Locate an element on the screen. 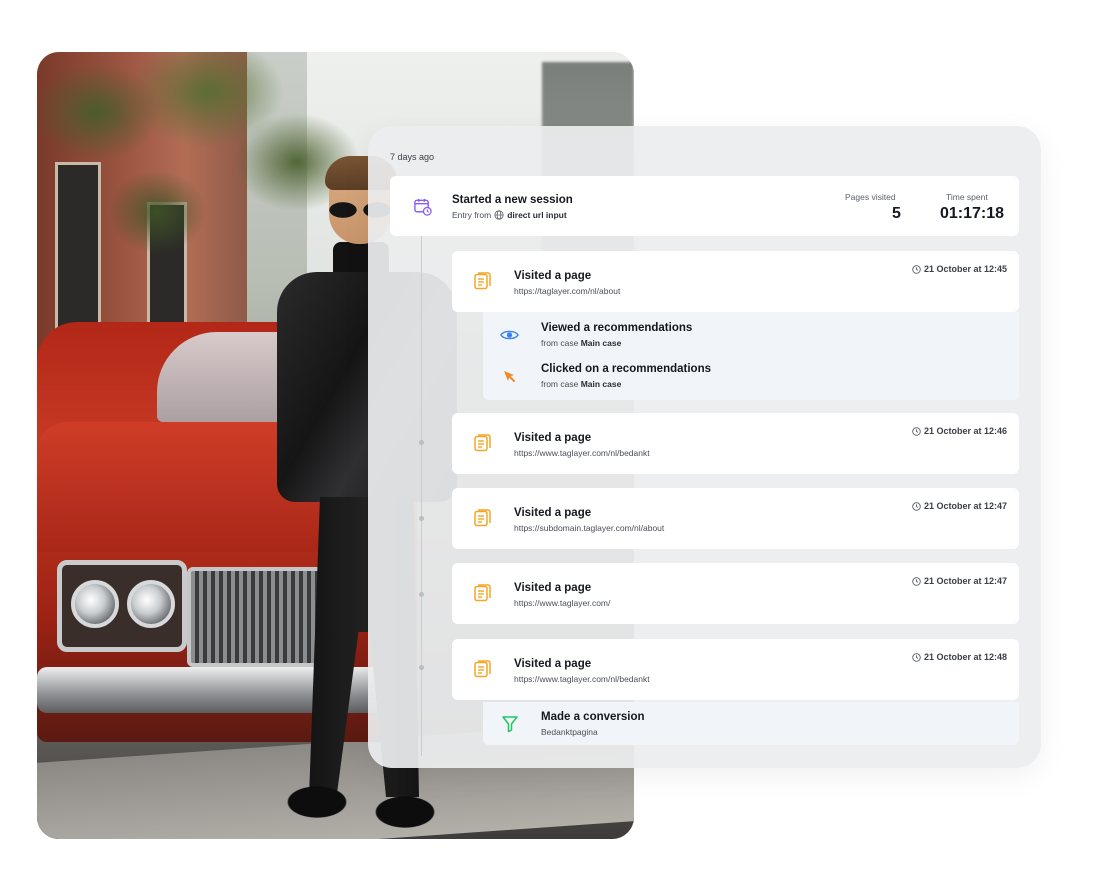 The height and width of the screenshot is (895, 1100). page-visit-time: 21 October at 12:45 is located at coordinates (959, 269).